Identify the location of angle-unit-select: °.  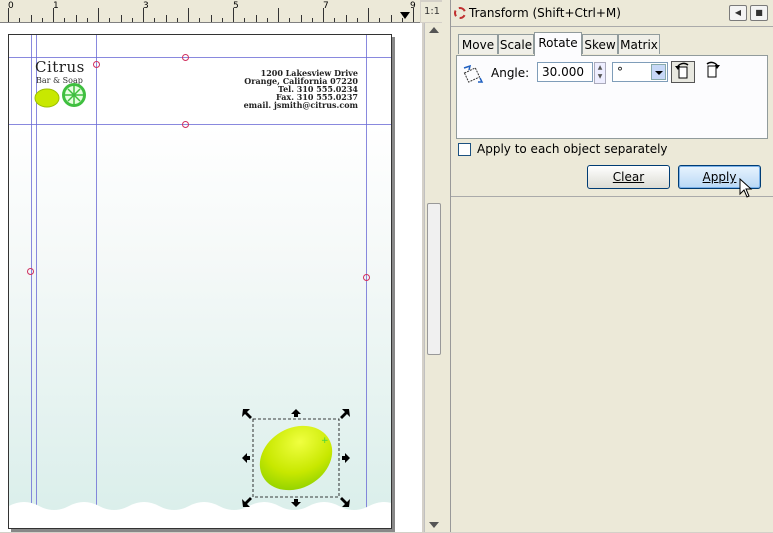
(640, 72).